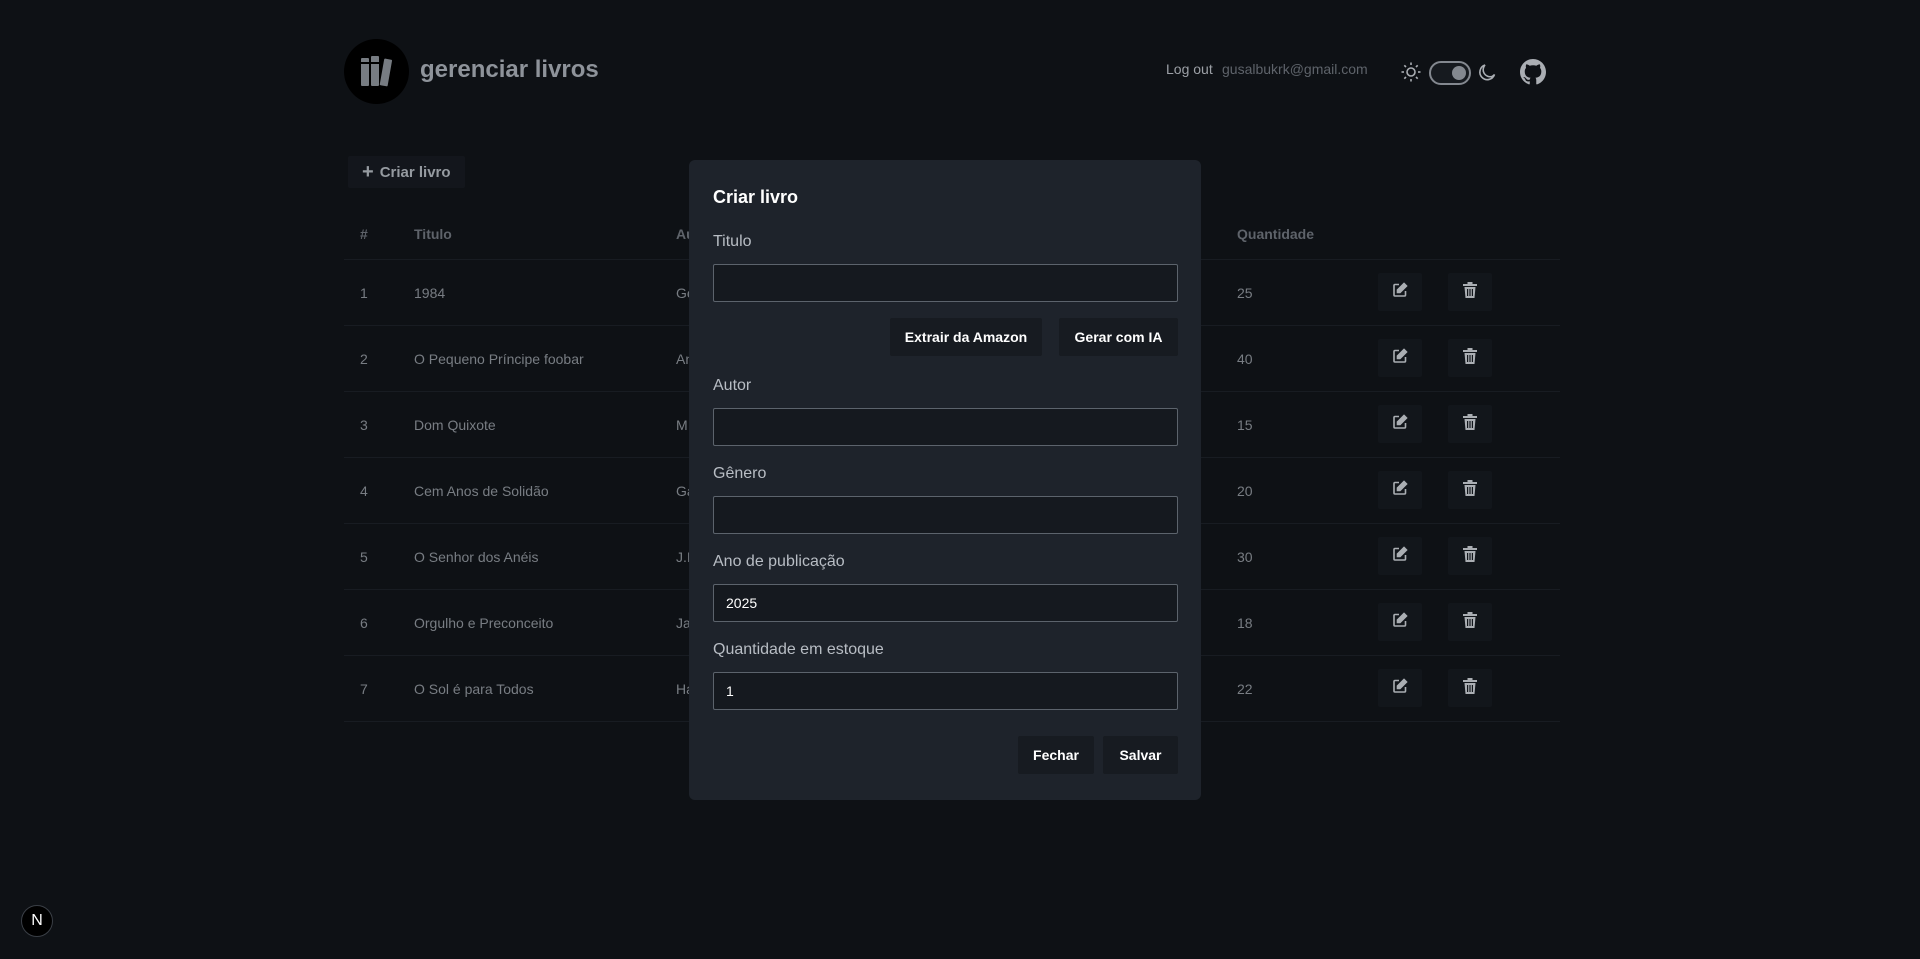 This screenshot has width=1920, height=959. I want to click on author-label: Autor, so click(732, 385).